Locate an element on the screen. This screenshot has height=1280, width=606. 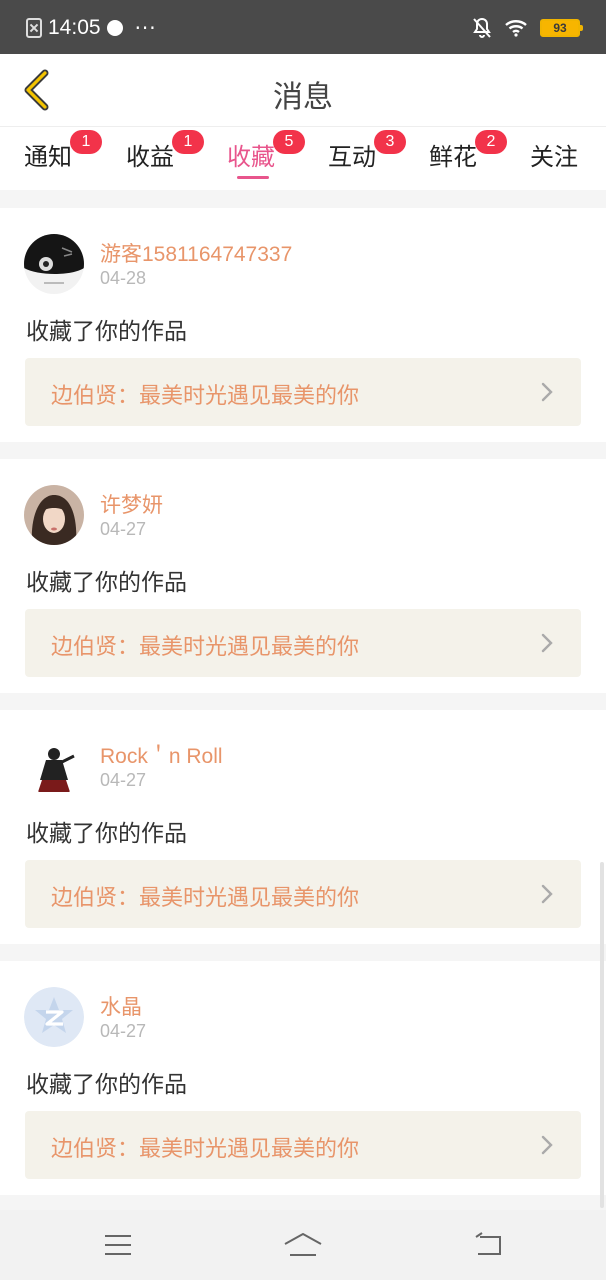
battery-level: 93 is located at coordinates (560, 28).